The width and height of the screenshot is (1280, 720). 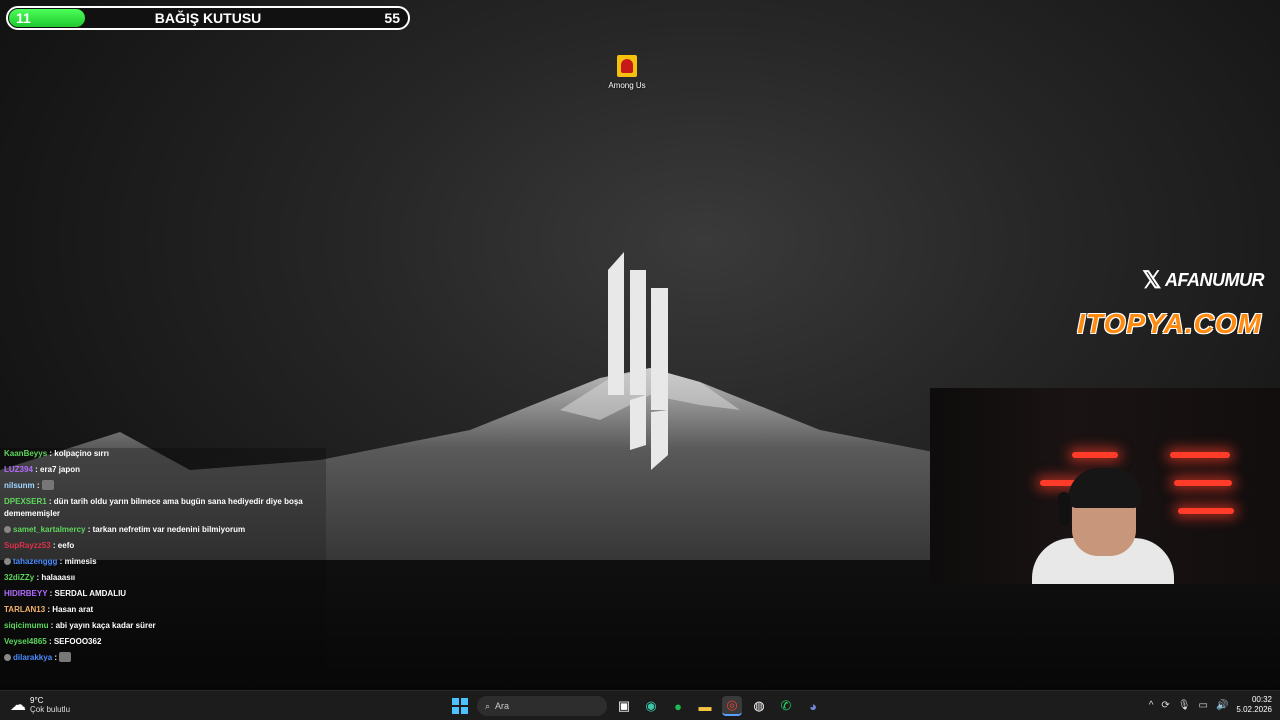 I want to click on sync-icon: ⟳, so click(x=1165, y=705).